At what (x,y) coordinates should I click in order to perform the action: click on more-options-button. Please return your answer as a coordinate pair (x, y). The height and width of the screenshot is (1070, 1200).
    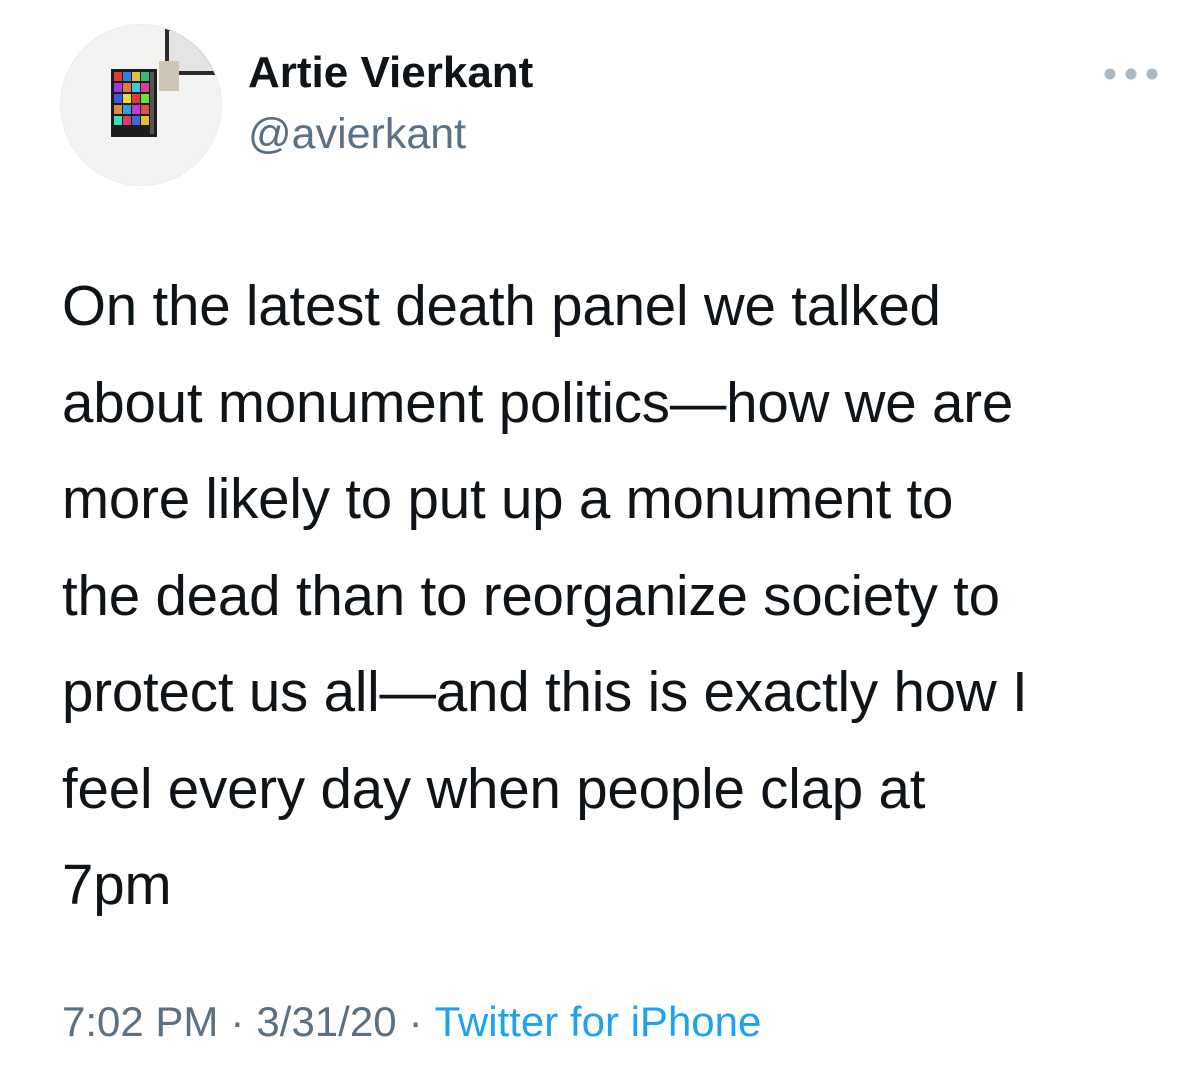
    Looking at the image, I should click on (1131, 74).